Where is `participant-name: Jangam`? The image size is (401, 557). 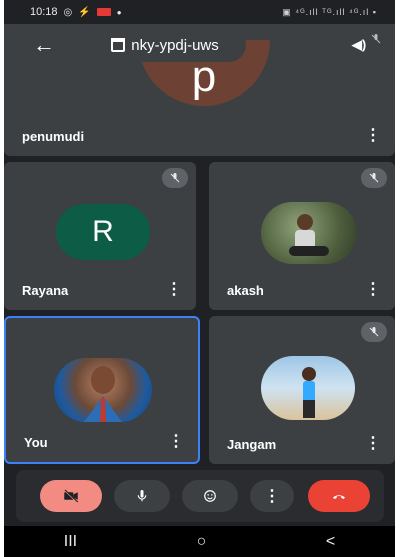
participant-name: Jangam is located at coordinates (252, 444).